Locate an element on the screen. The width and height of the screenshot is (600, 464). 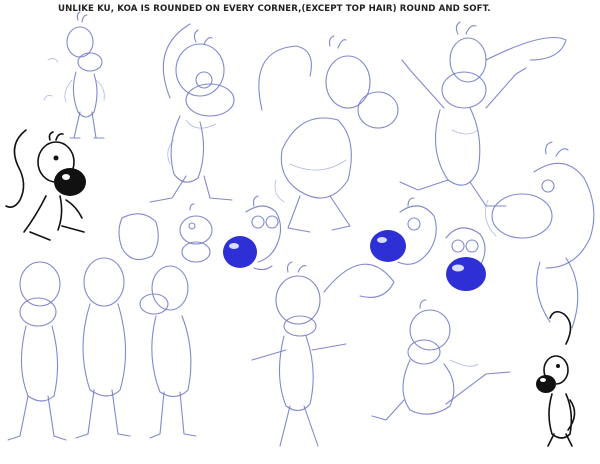
inked-koa-standing is located at coordinates (556, 378).